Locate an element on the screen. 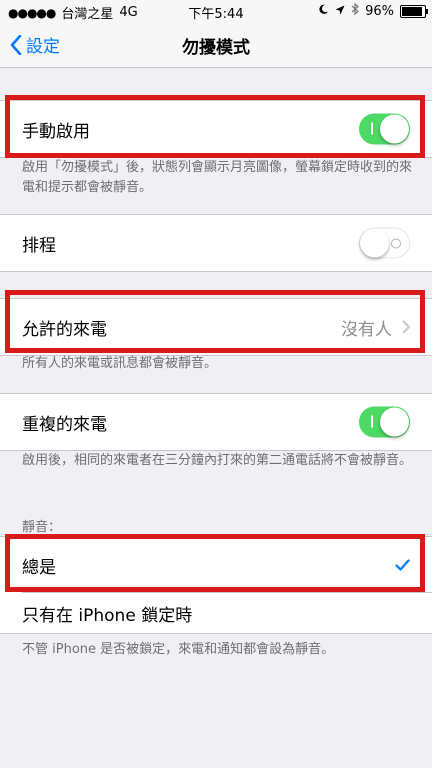  status-right: 96% is located at coordinates (373, 10).